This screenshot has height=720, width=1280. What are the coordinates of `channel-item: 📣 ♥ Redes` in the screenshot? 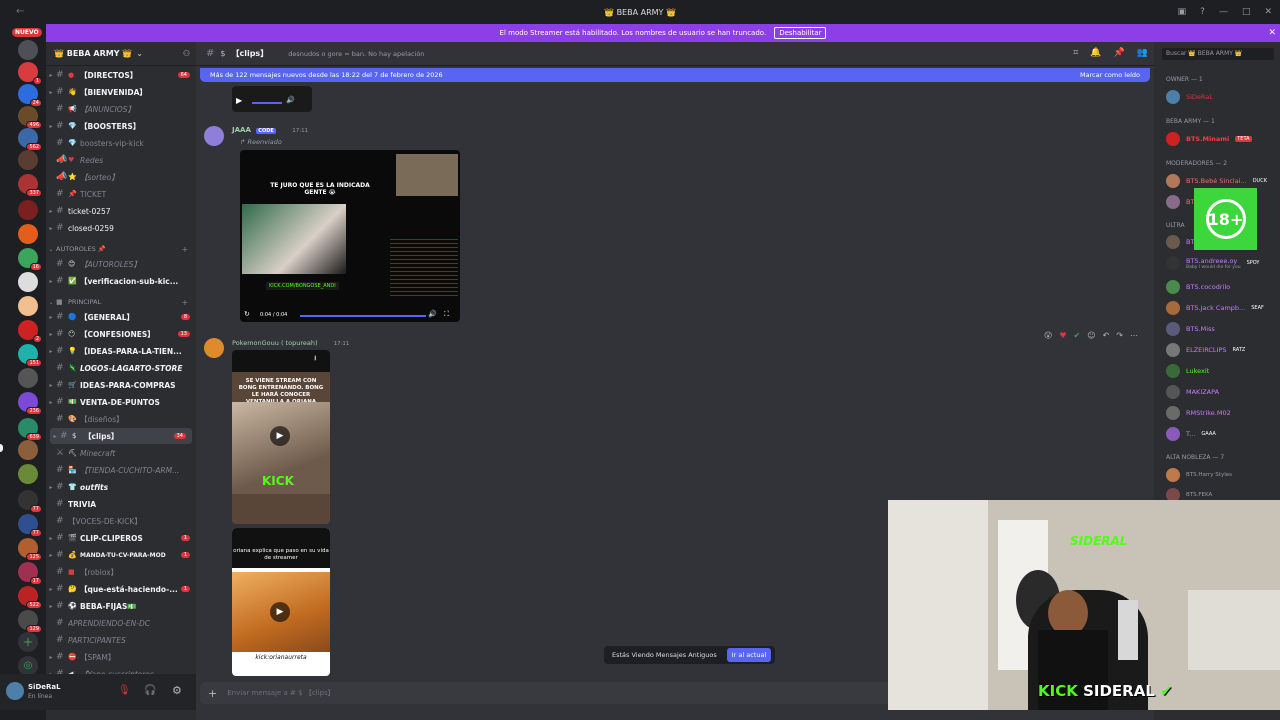 It's located at (121, 160).